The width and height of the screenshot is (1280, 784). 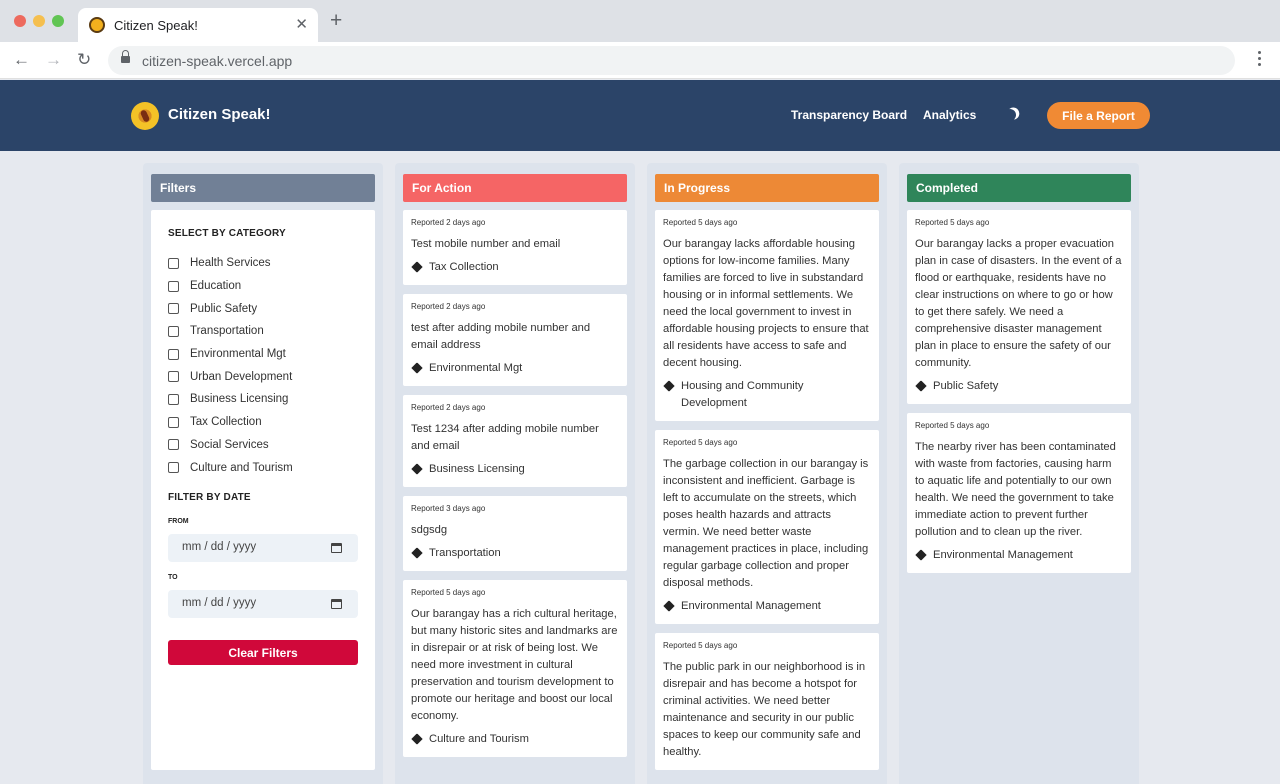 What do you see at coordinates (515, 533) in the screenshot?
I see `report-card: Reported 3 days ago sdgsdg Transportation` at bounding box center [515, 533].